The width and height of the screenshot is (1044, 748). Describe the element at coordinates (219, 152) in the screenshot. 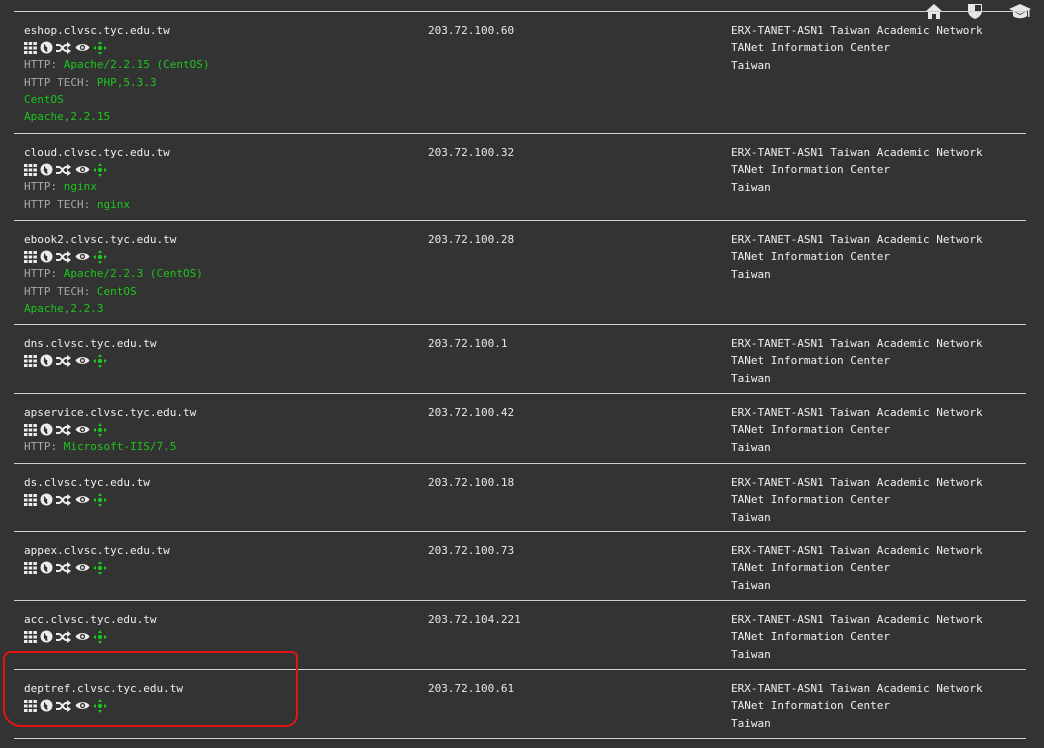

I see `hostname-link: cloud.clvsc.tyc.edu.tw` at that location.